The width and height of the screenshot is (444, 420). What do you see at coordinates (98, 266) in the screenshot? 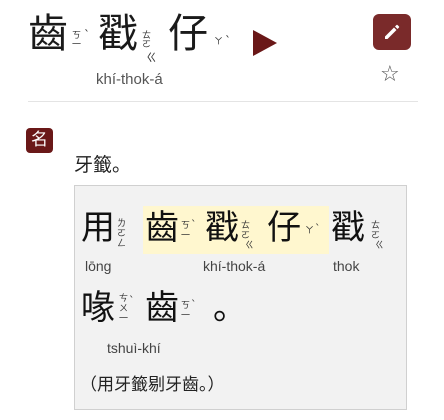
I see `example-romanization: lōng` at bounding box center [98, 266].